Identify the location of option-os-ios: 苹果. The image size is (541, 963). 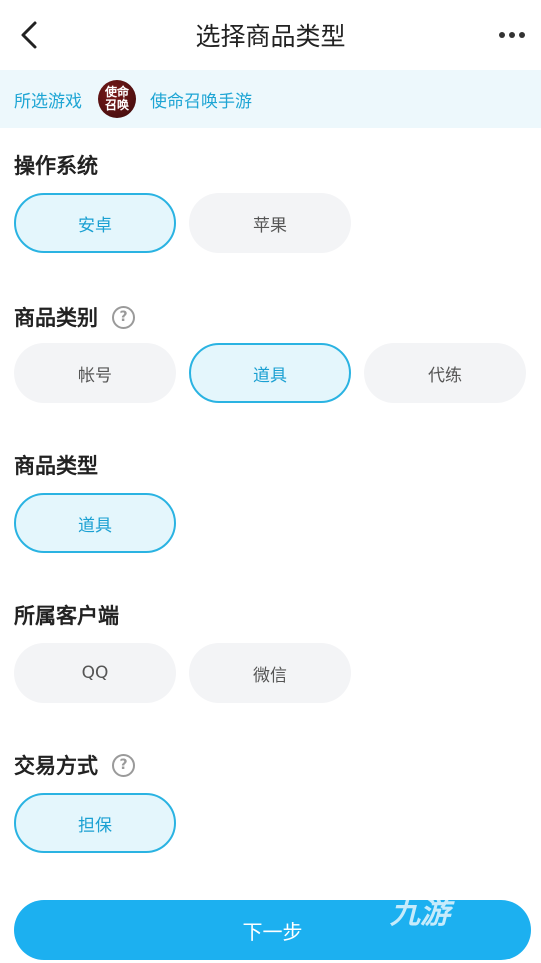
(270, 223).